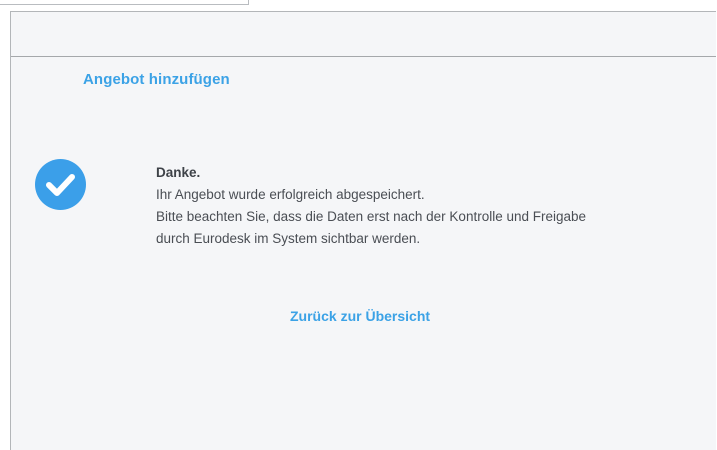 This screenshot has width=717, height=450. I want to click on message-heading: Danke., so click(178, 172).